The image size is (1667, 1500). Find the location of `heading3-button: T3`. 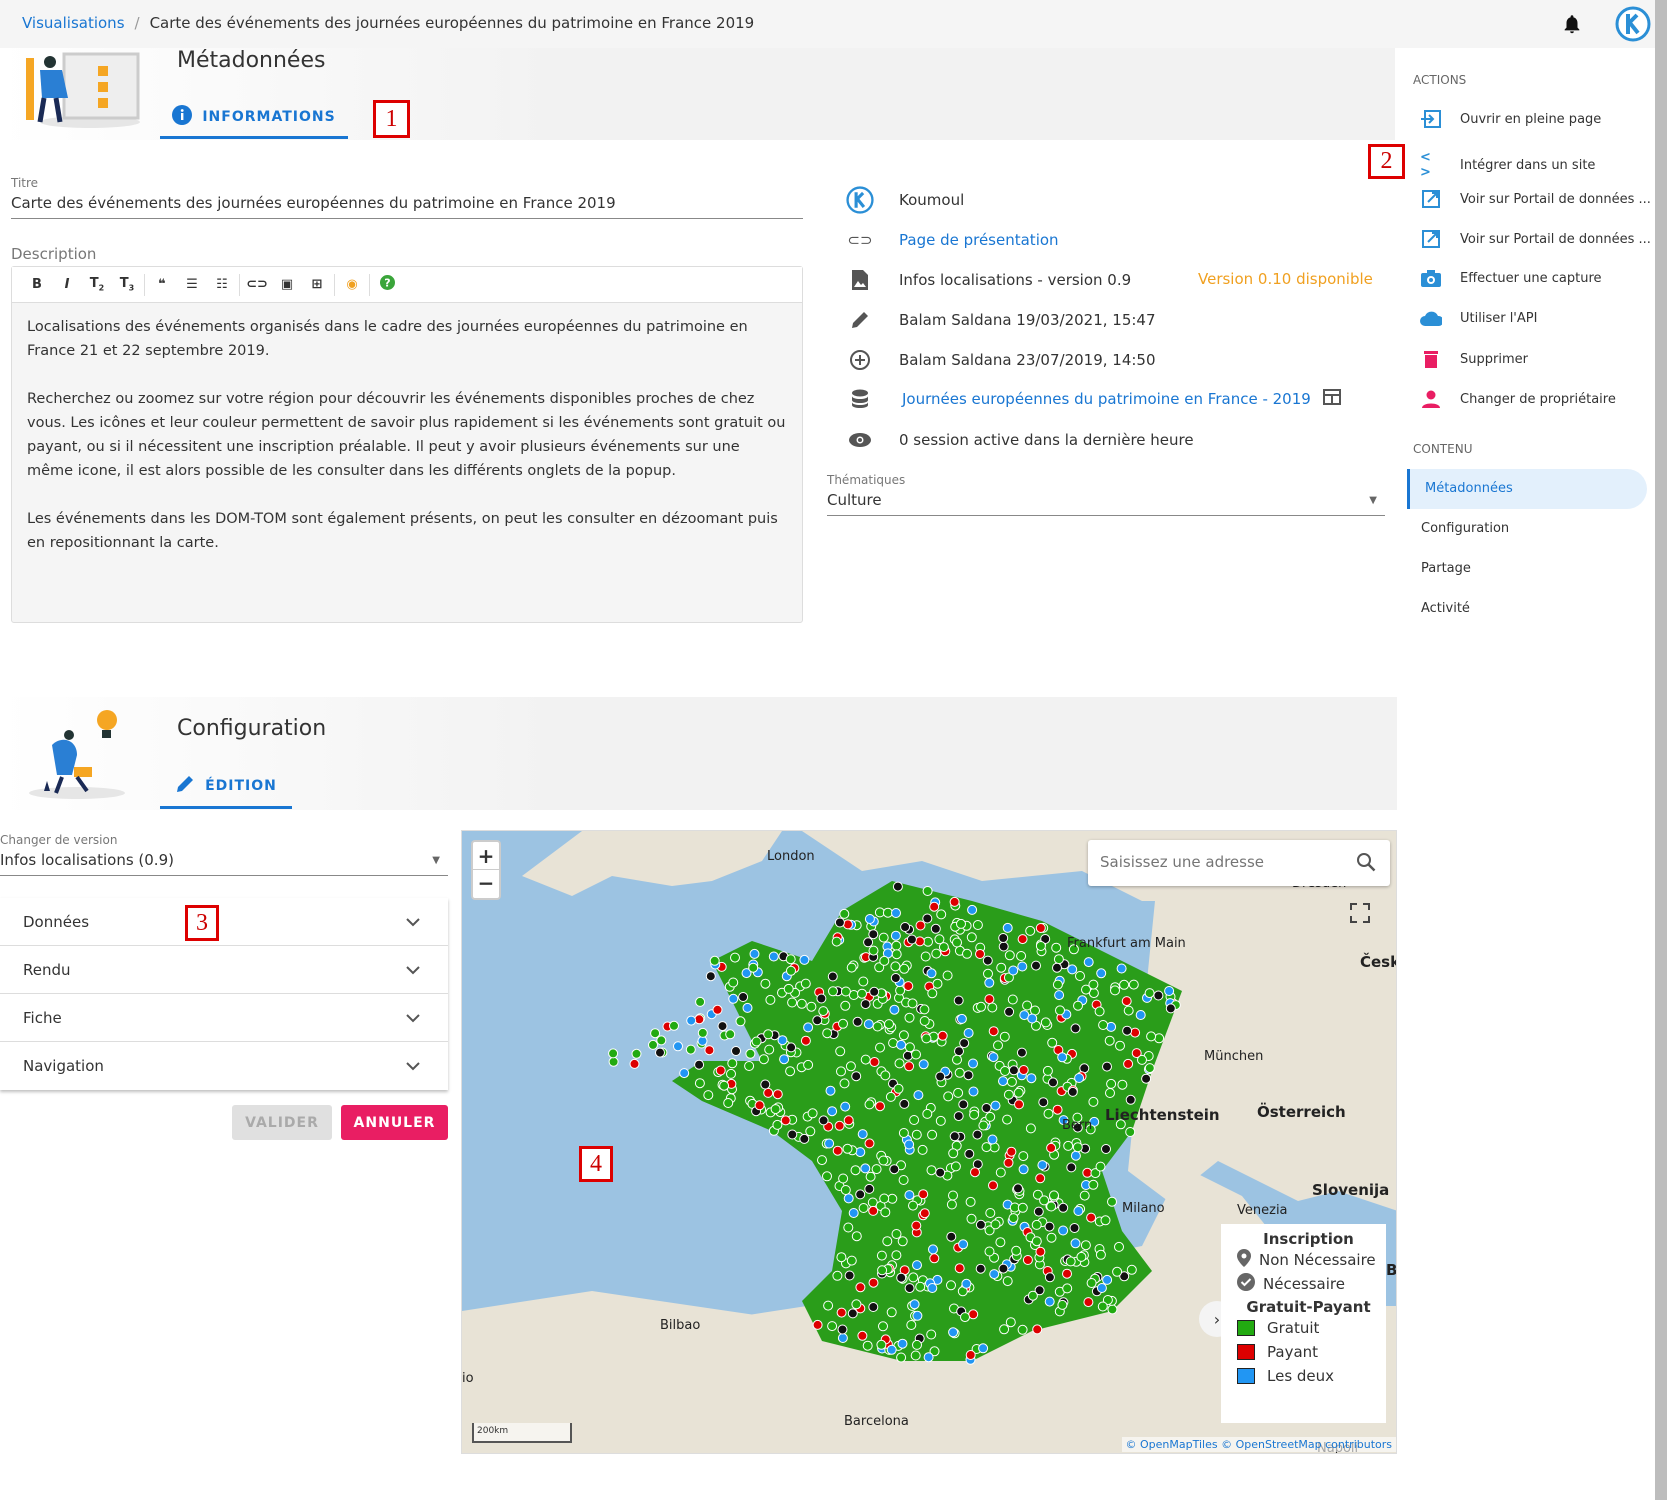

heading3-button: T3 is located at coordinates (127, 284).